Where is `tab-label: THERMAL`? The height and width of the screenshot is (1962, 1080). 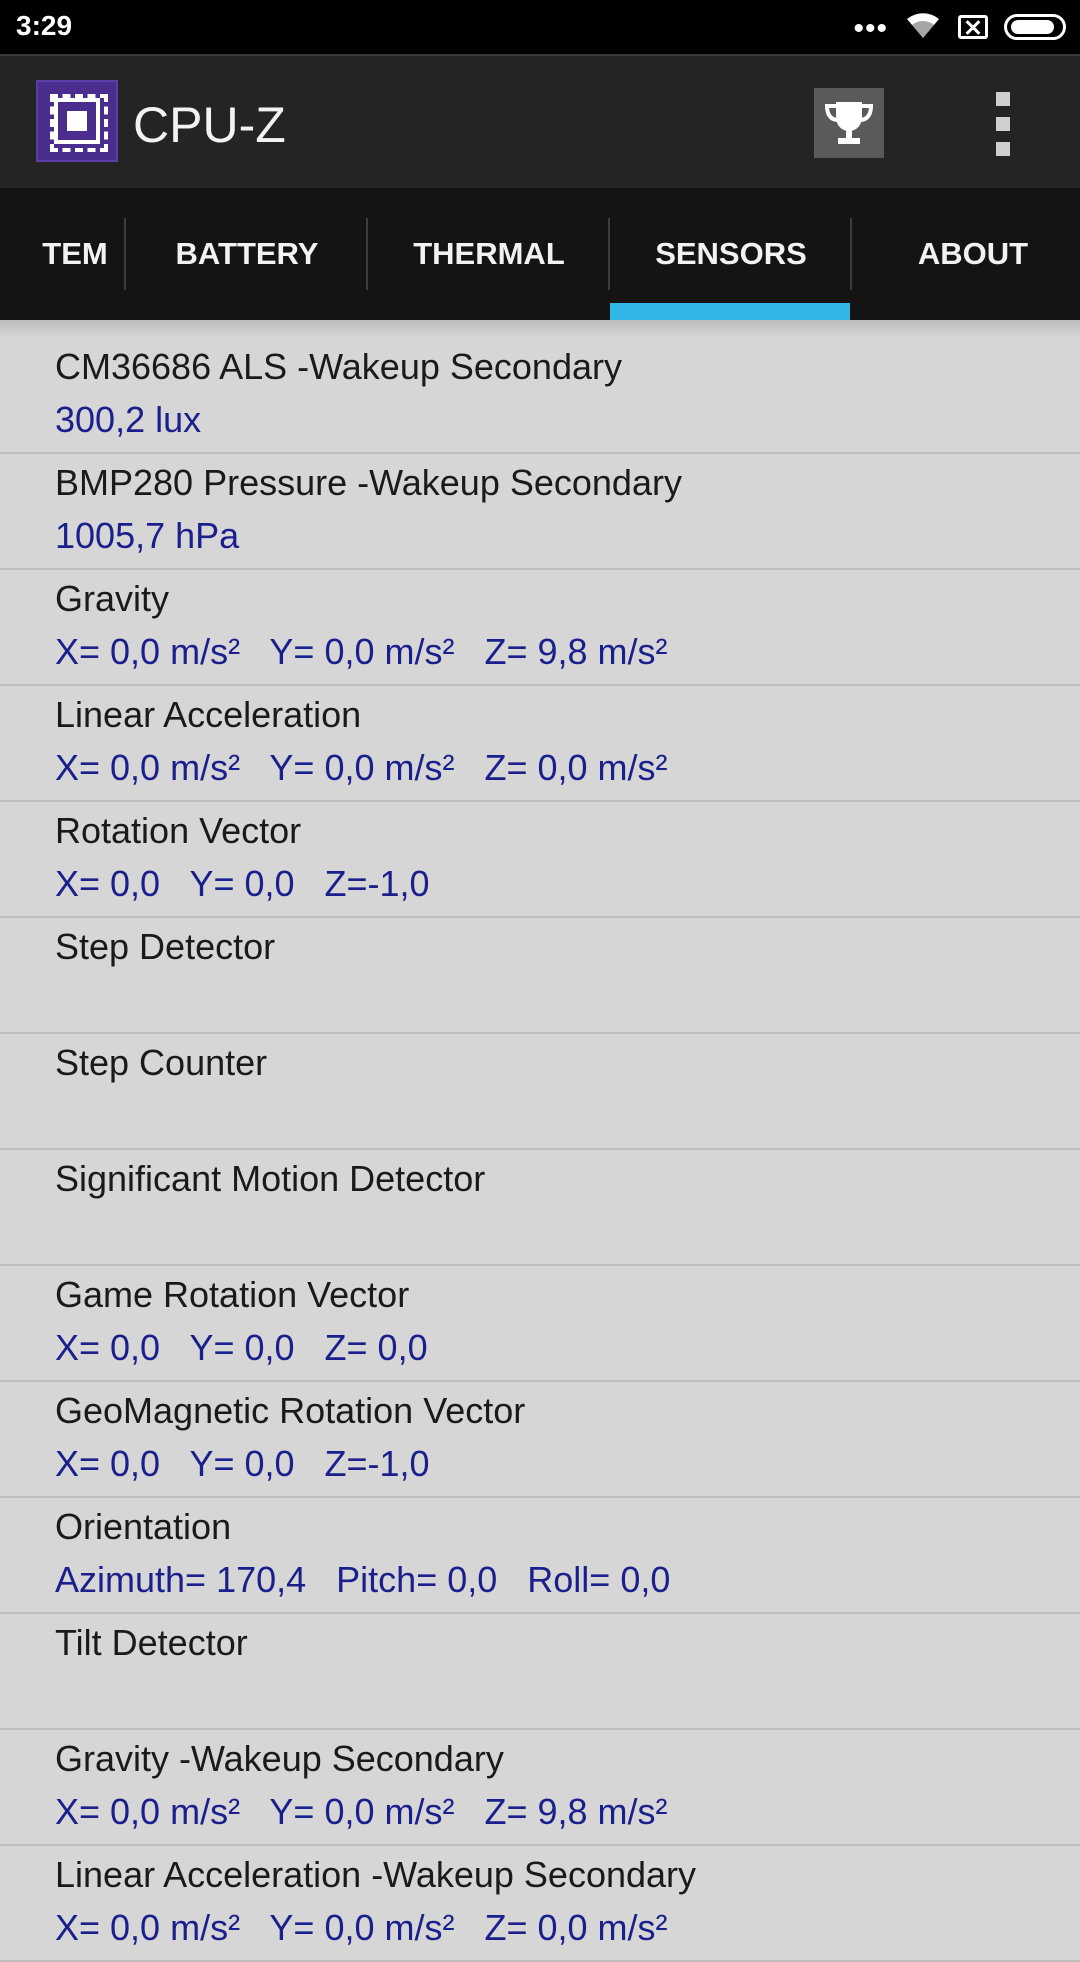
tab-label: THERMAL is located at coordinates (489, 253).